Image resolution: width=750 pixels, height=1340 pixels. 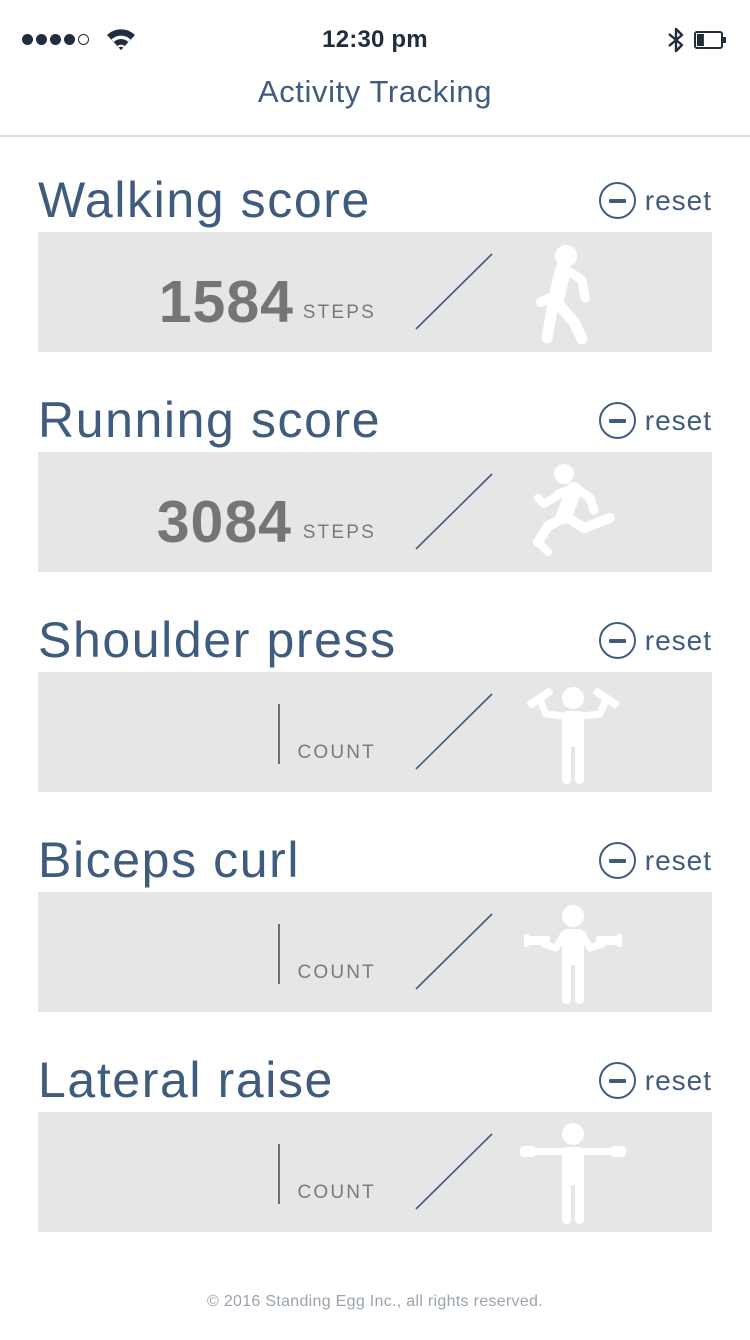 What do you see at coordinates (375, 136) in the screenshot?
I see `header-divider` at bounding box center [375, 136].